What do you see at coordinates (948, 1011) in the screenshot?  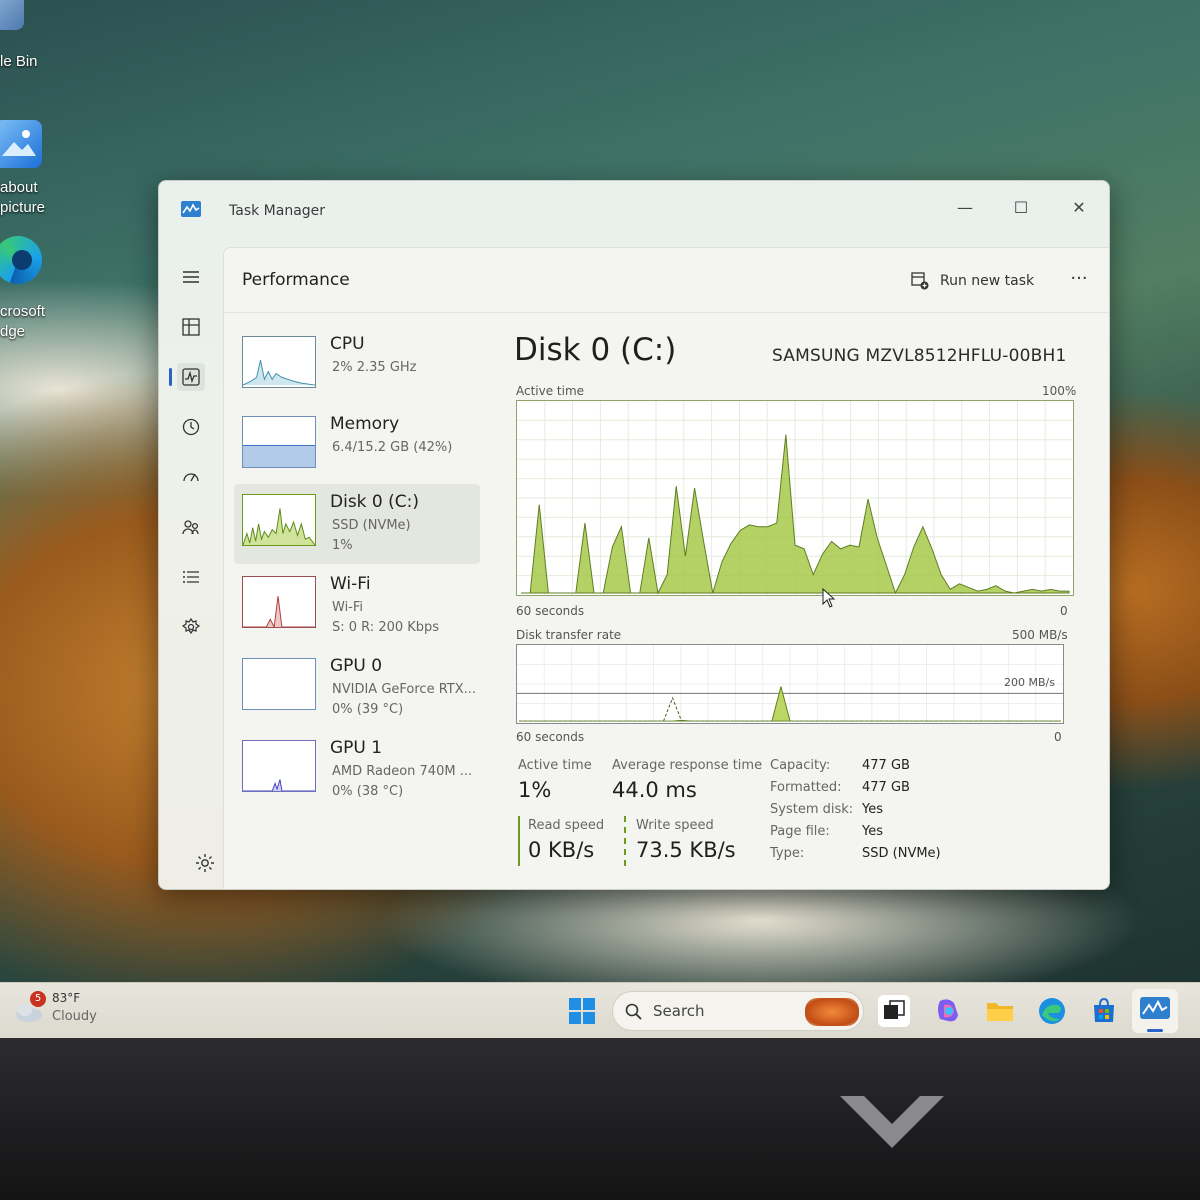 I see `copilot-icon` at bounding box center [948, 1011].